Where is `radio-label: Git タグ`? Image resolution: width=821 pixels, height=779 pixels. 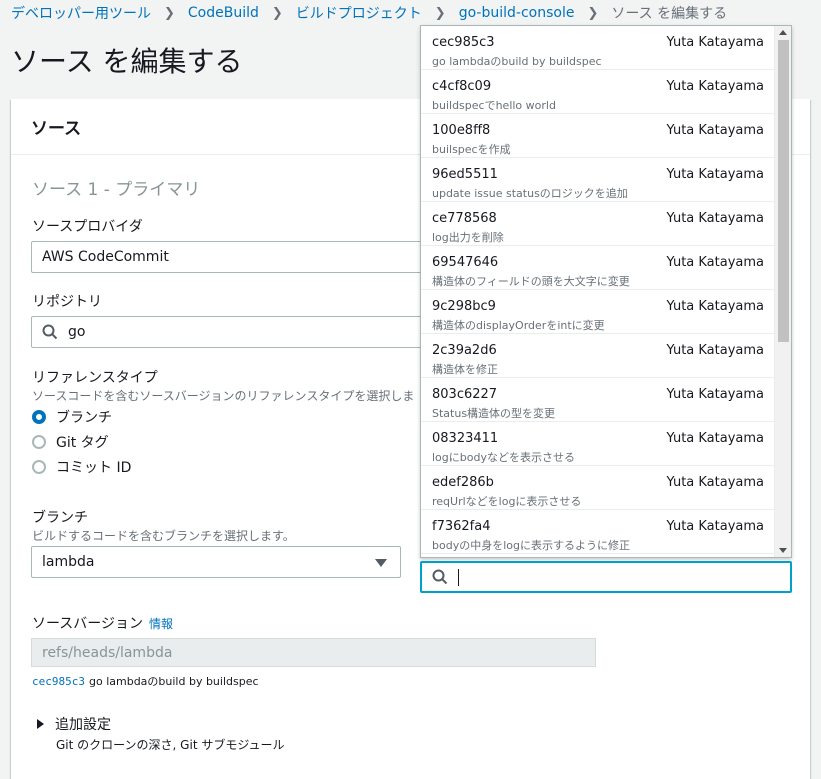 radio-label: Git タグ is located at coordinates (82, 443).